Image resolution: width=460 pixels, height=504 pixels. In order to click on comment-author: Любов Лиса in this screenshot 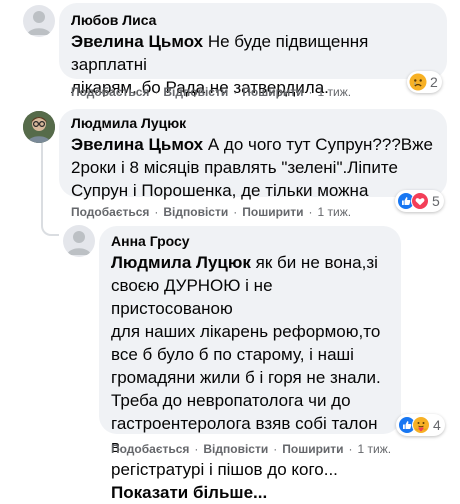, I will do `click(253, 20)`.